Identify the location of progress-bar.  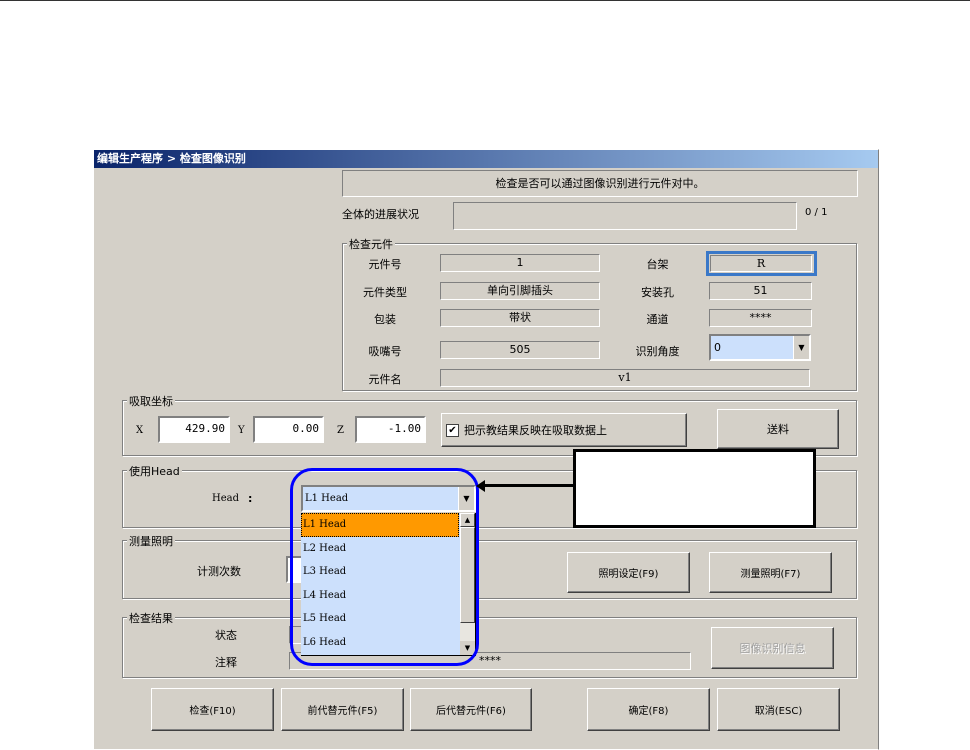
(625, 216).